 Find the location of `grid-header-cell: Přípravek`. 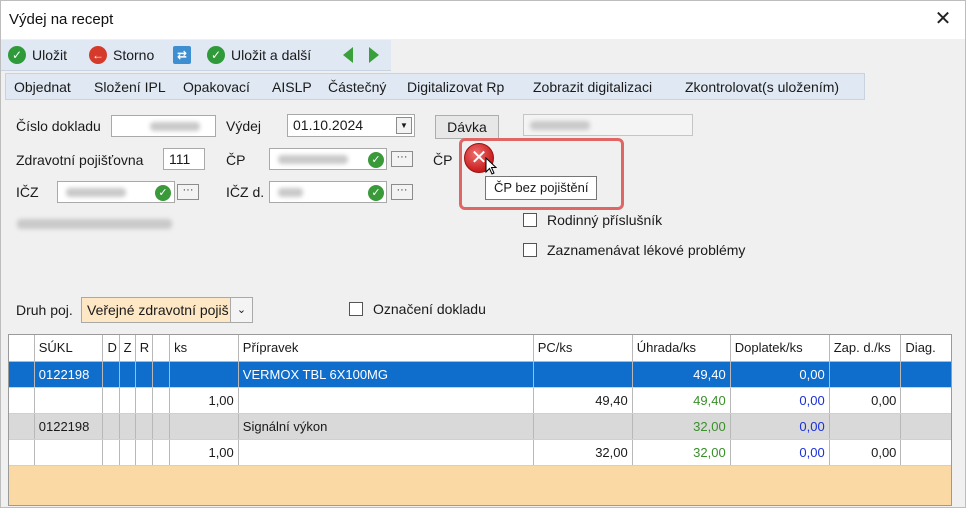

grid-header-cell: Přípravek is located at coordinates (386, 348).